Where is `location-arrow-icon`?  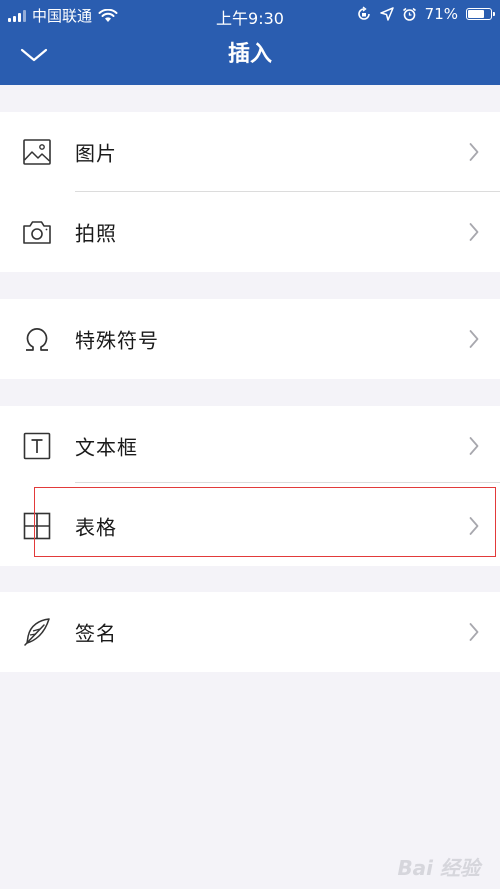 location-arrow-icon is located at coordinates (386, 14).